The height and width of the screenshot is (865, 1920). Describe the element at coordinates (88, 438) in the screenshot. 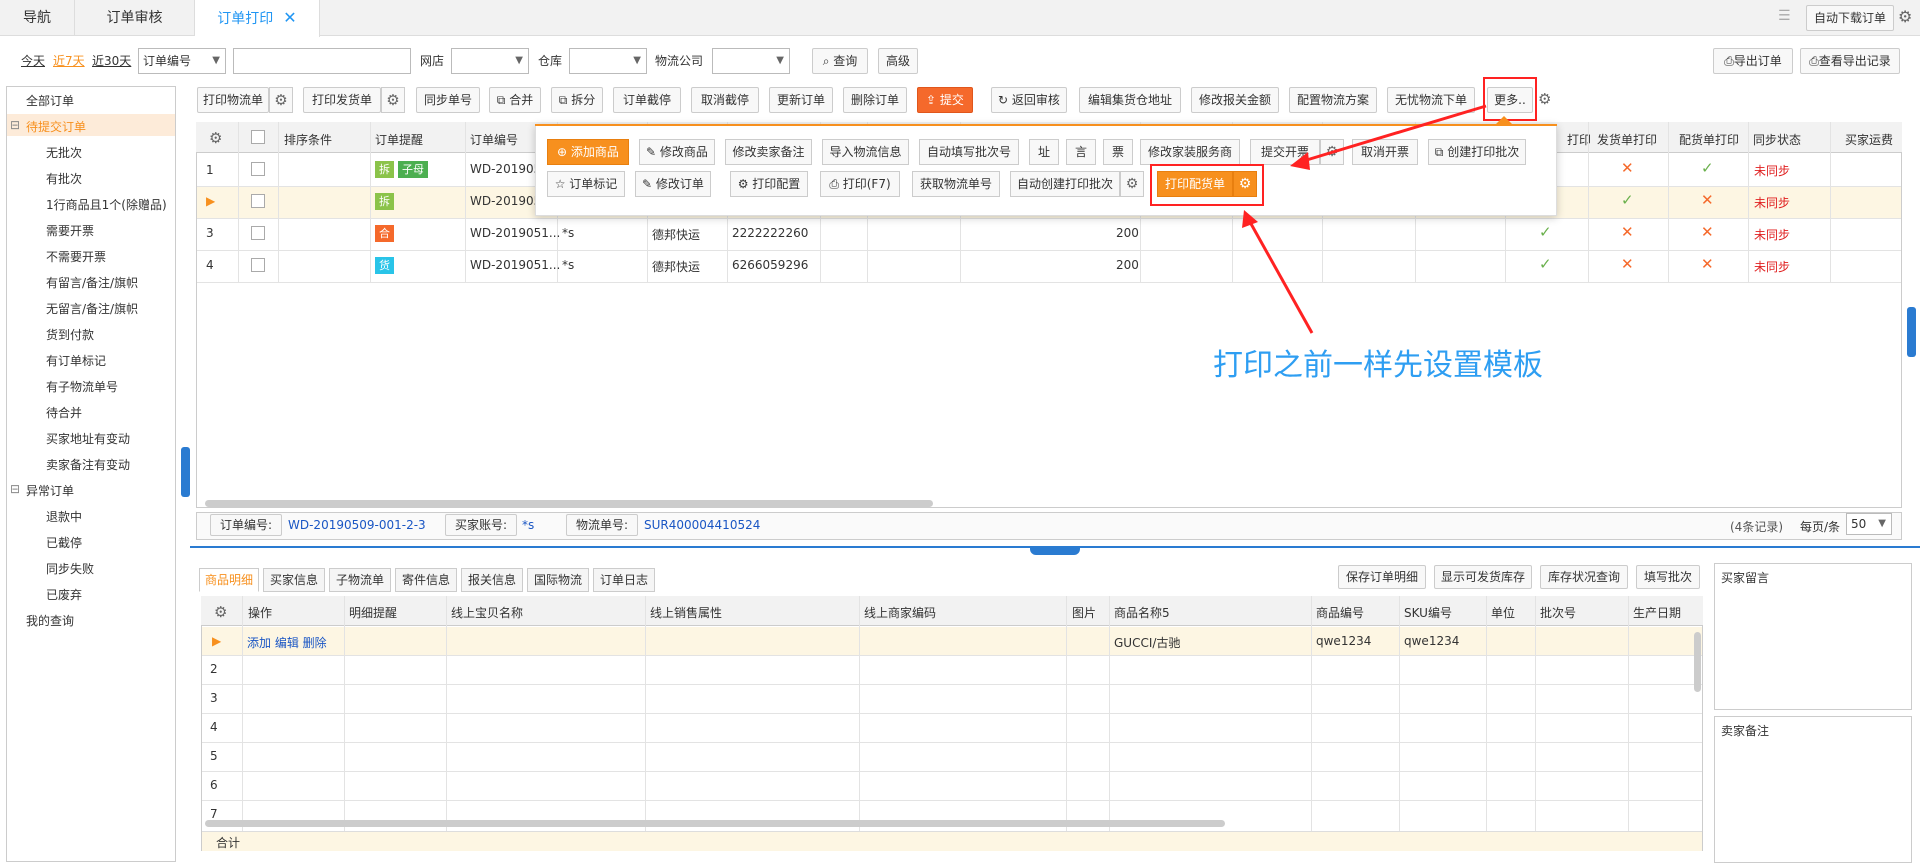

I see `sidebar-item-buyer-address-changed: 买家地址有变动` at that location.